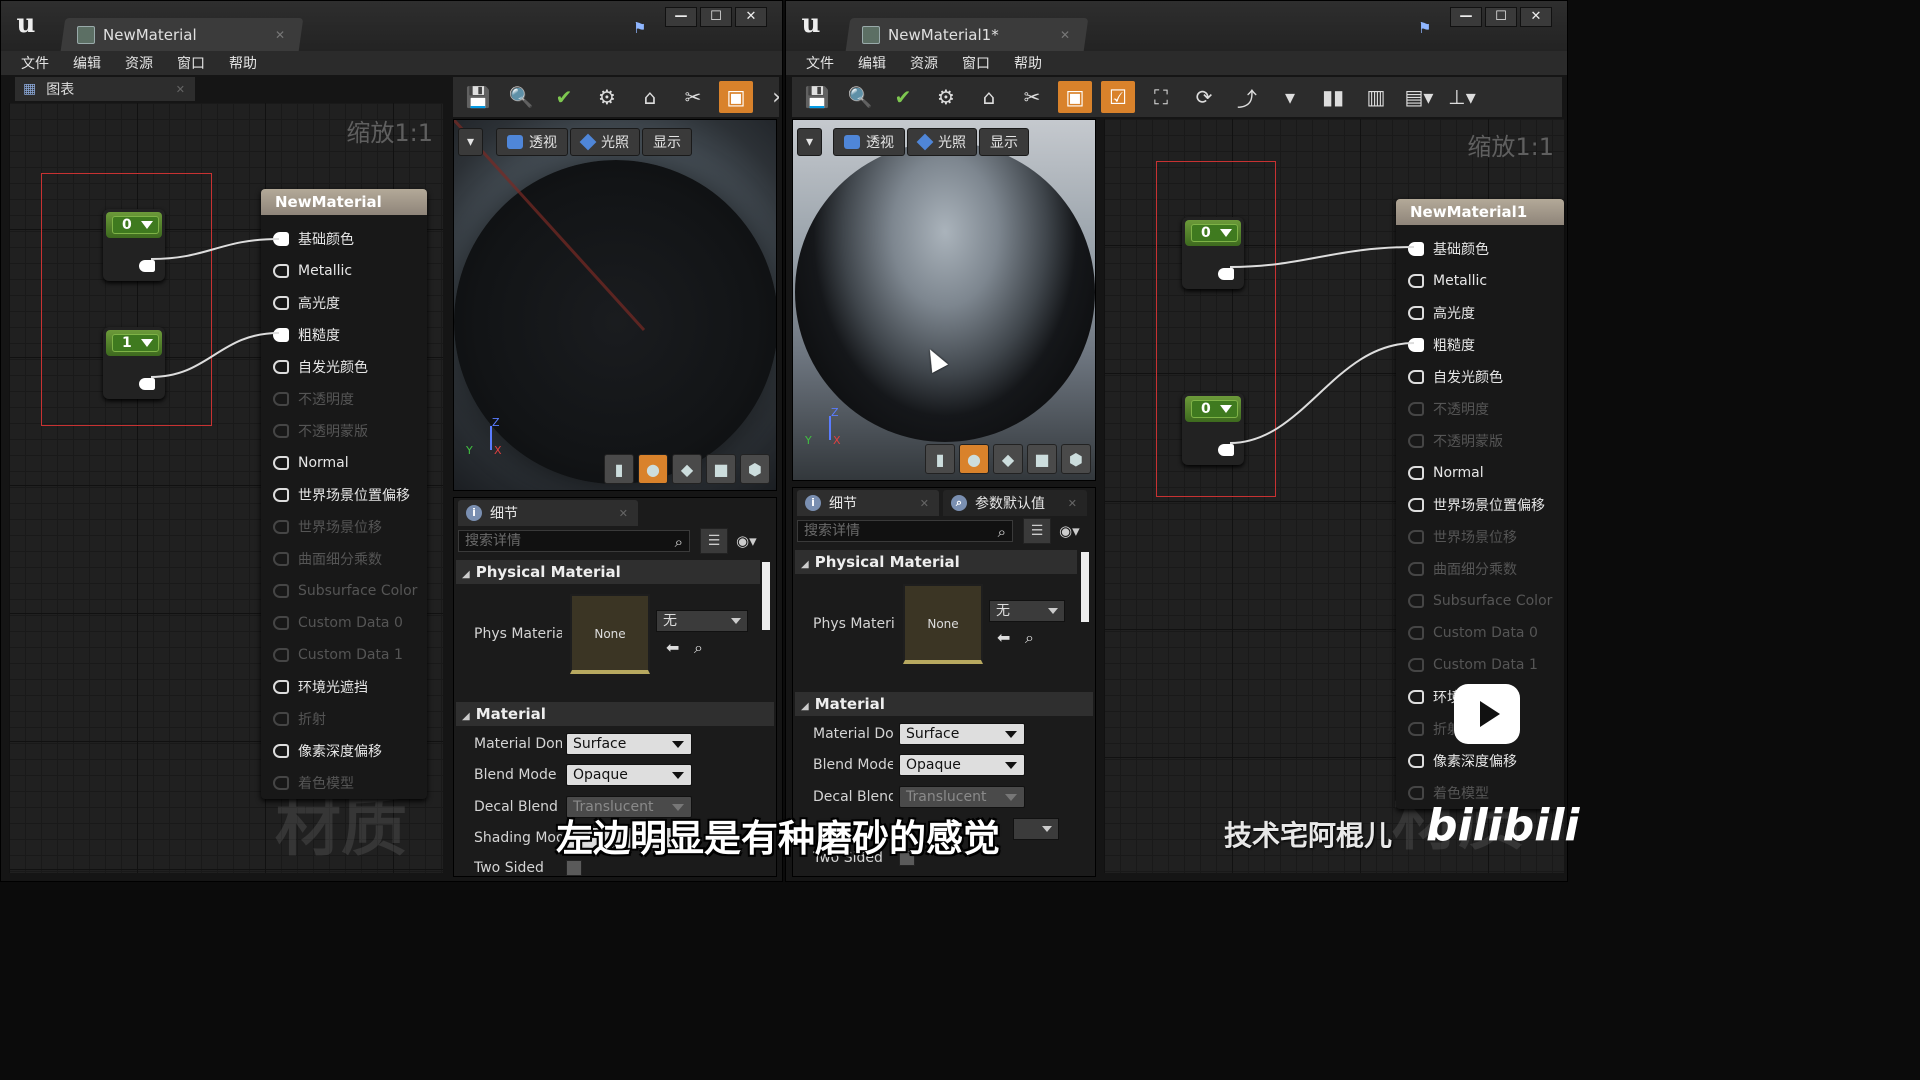 This screenshot has height=1080, width=1920. Describe the element at coordinates (687, 469) in the screenshot. I see `plane-preview-icon: ◆` at that location.